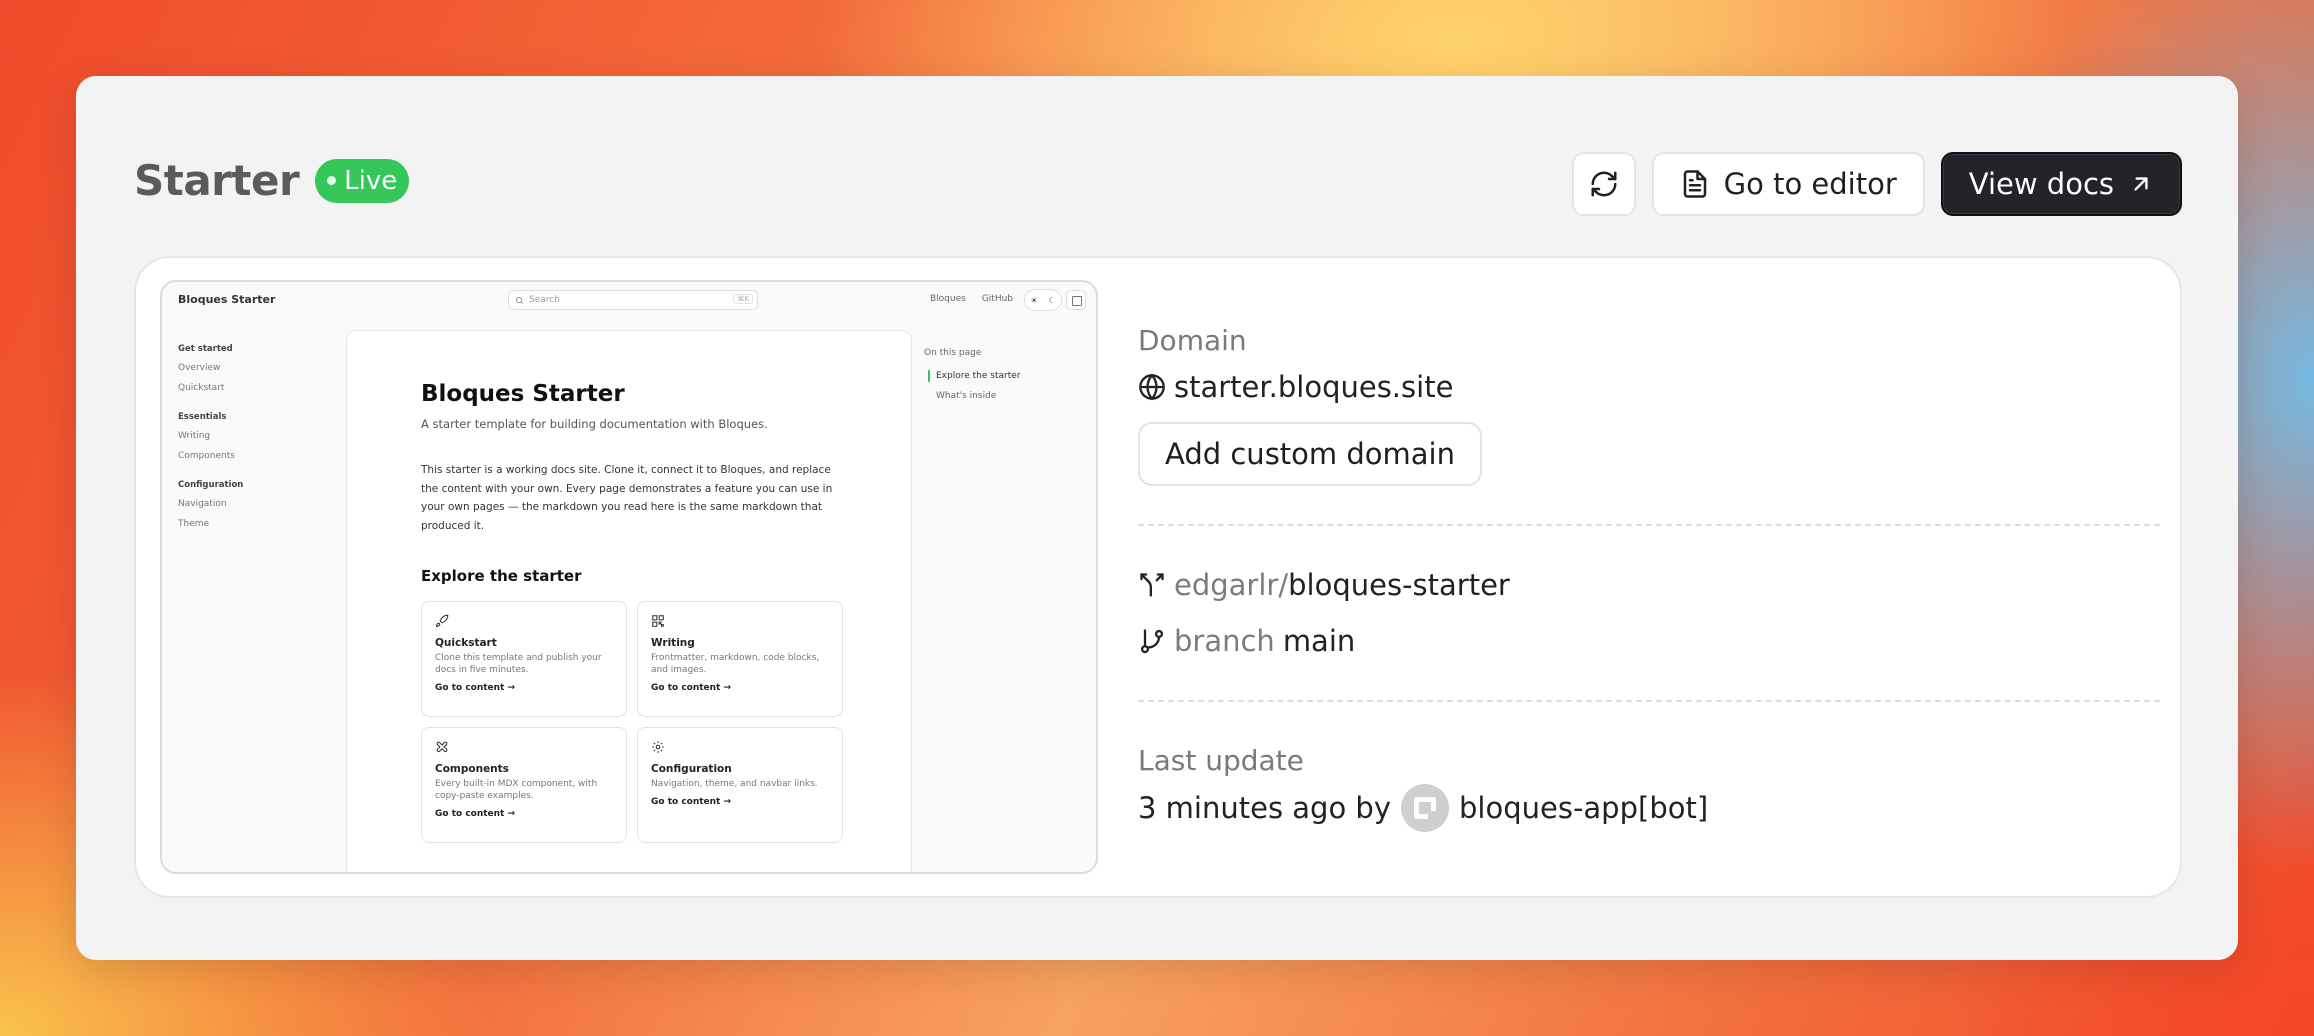 The height and width of the screenshot is (1036, 2314). Describe the element at coordinates (953, 353) in the screenshot. I see `preview-toc-label: On this page` at that location.